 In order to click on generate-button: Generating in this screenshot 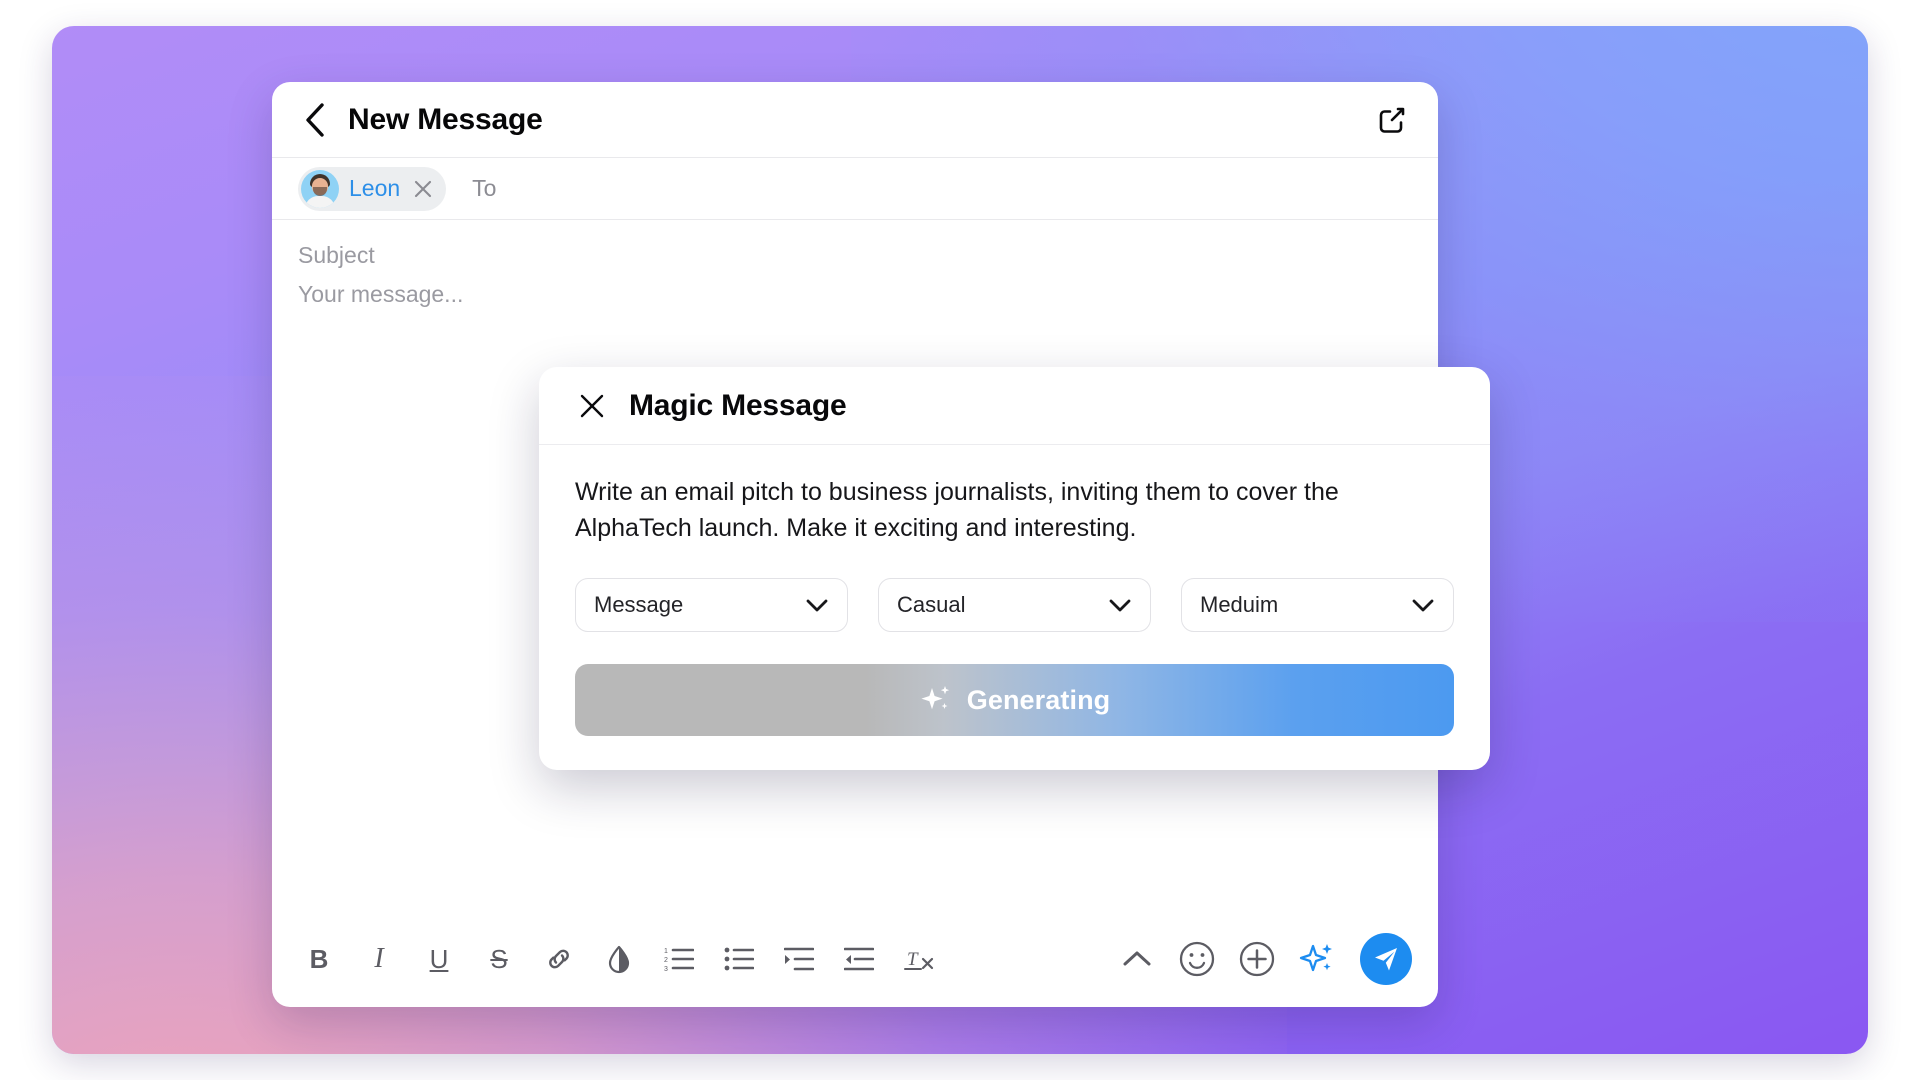, I will do `click(1014, 700)`.